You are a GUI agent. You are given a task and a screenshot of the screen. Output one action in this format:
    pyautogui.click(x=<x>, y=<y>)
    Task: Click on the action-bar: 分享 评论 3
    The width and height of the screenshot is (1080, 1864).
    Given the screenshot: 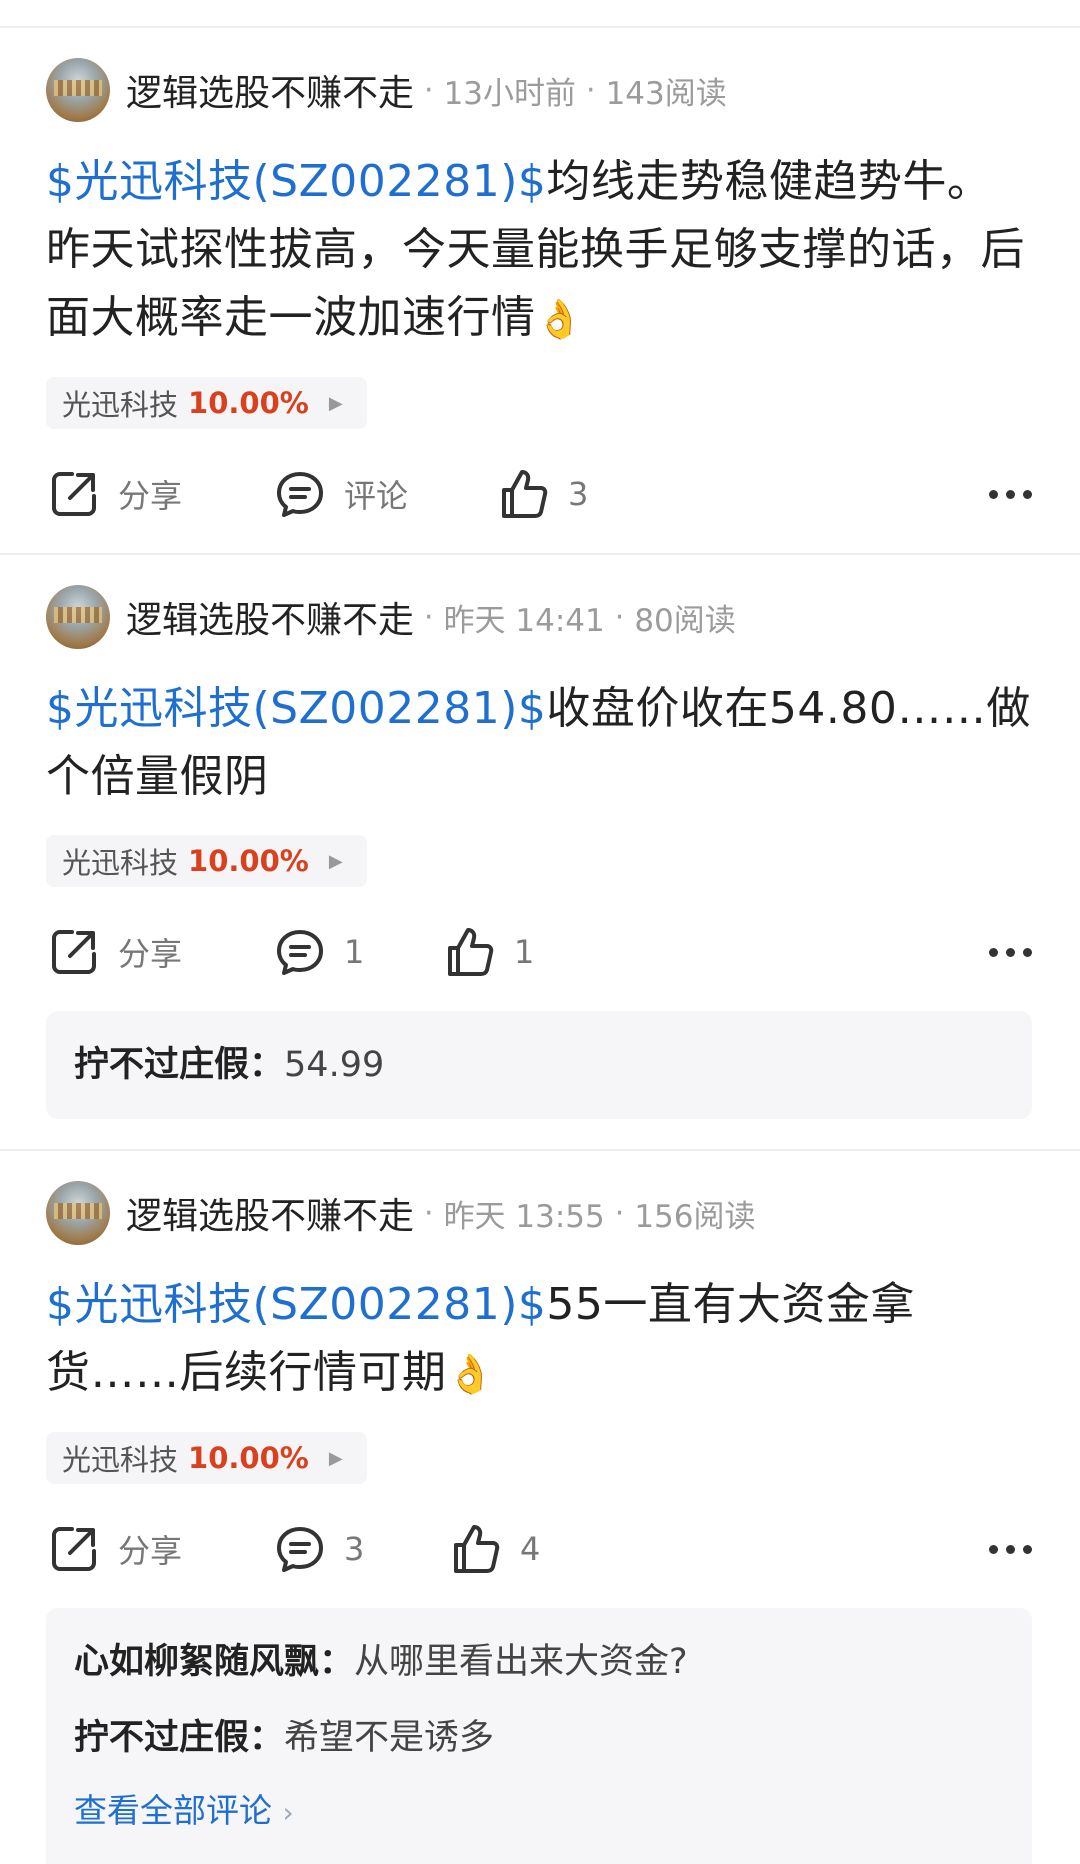 What is the action you would take?
    pyautogui.click(x=539, y=506)
    